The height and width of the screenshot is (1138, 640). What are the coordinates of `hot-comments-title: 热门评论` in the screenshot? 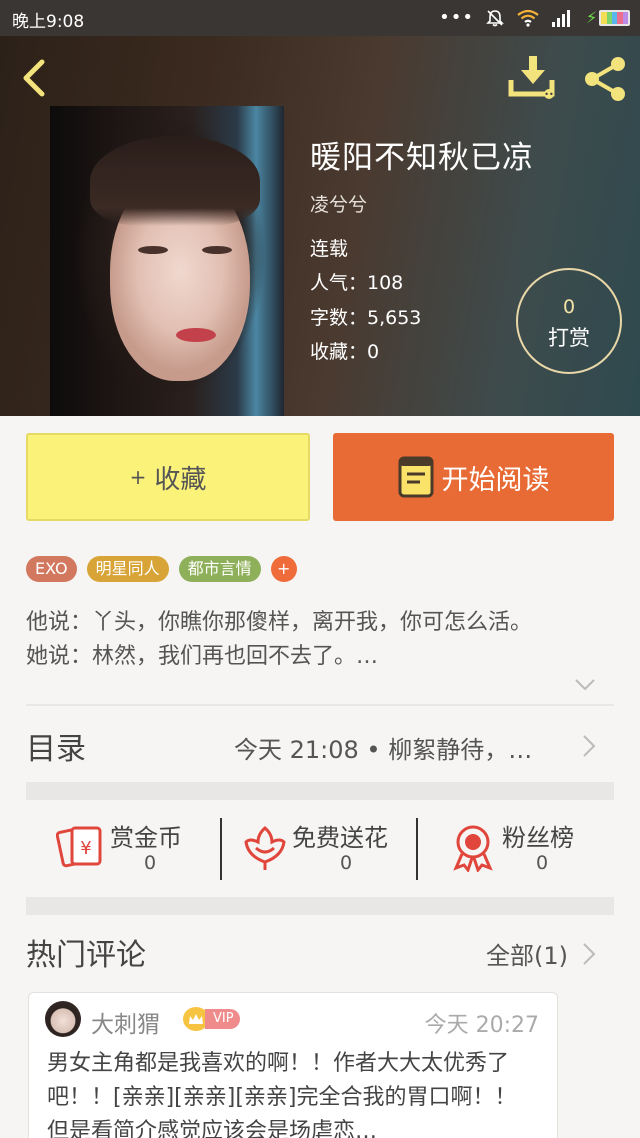 It's located at (86, 955).